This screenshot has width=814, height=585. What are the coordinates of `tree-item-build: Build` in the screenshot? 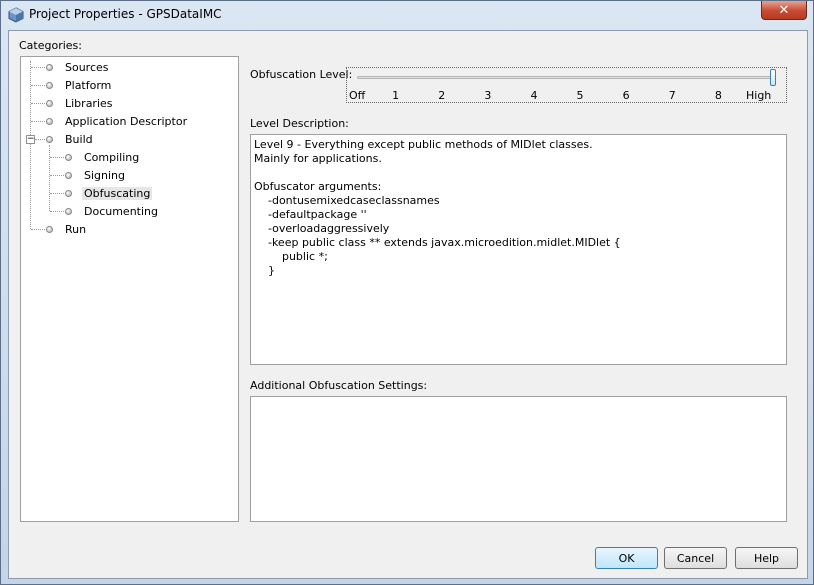 It's located at (129, 140).